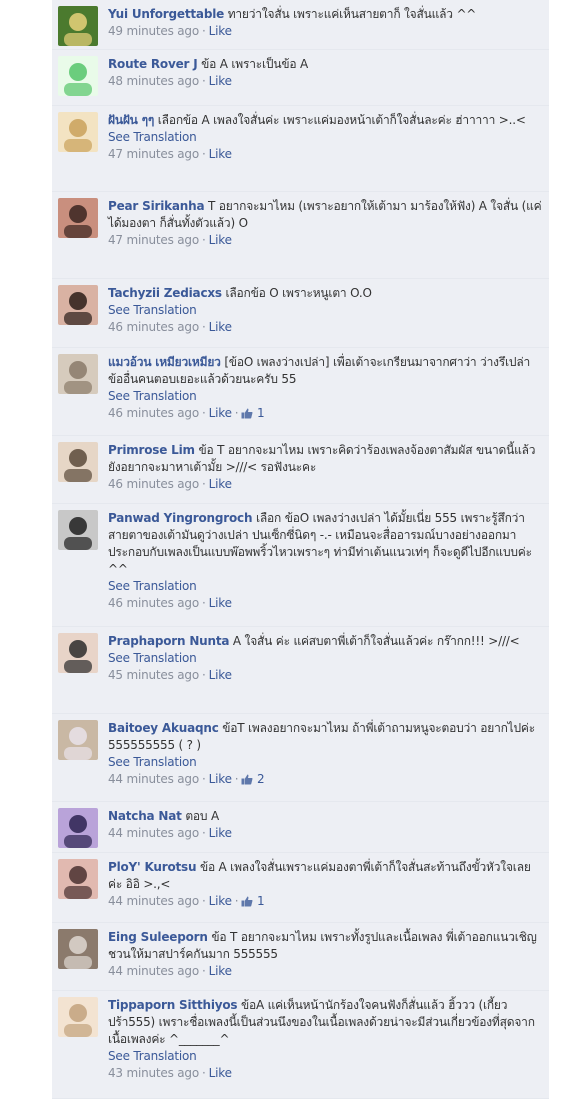 Image resolution: width=564 pixels, height=1099 pixels. Describe the element at coordinates (145, 816) in the screenshot. I see `author-name: Natcha Nat` at that location.